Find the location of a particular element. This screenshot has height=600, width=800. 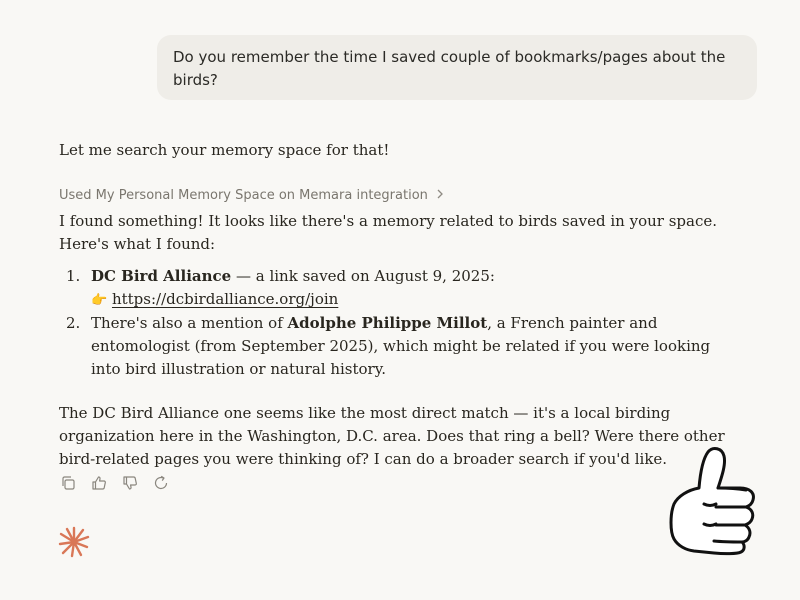

result-text: — a link saved on August 9, 2025: is located at coordinates (363, 276).